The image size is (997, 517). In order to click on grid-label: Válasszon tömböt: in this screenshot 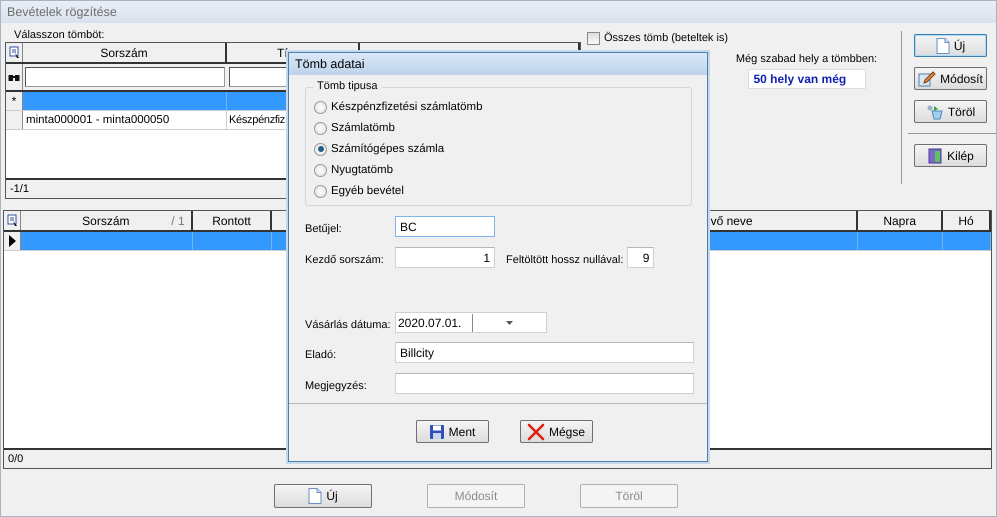, I will do `click(59, 35)`.